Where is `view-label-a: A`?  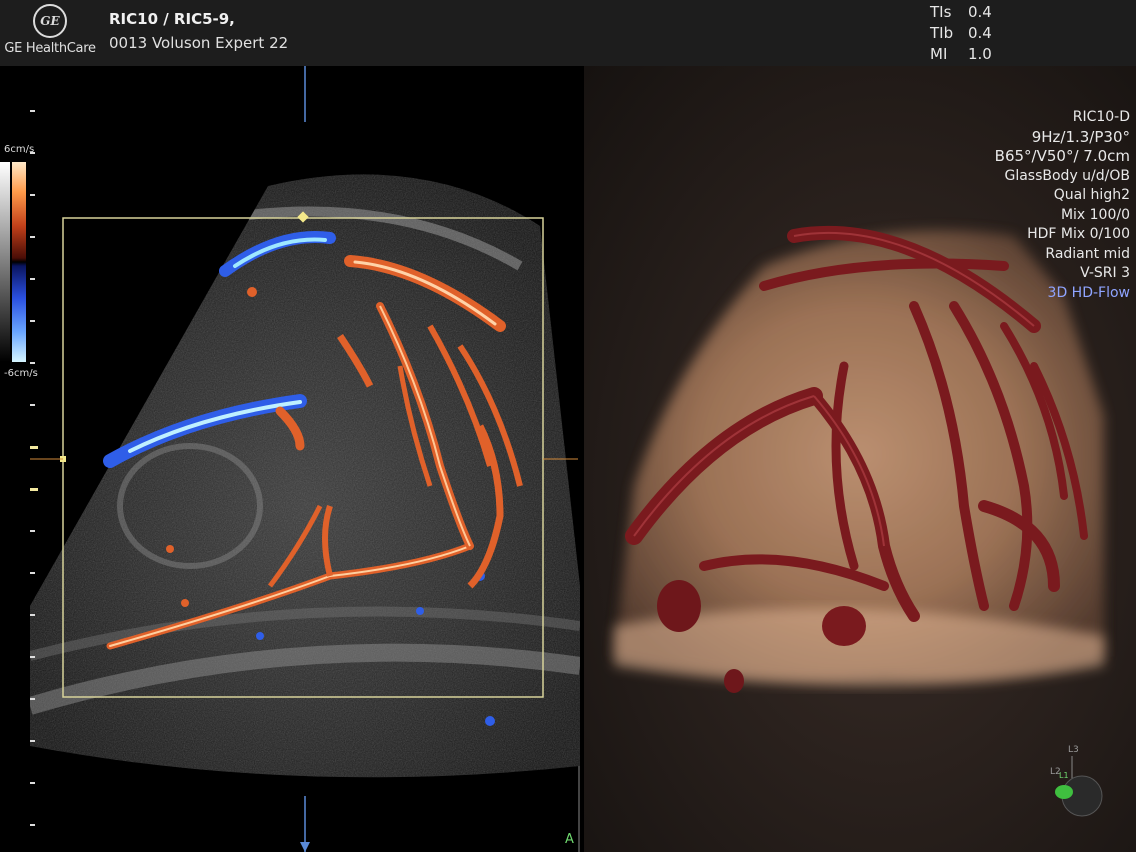 view-label-a: A is located at coordinates (569, 839).